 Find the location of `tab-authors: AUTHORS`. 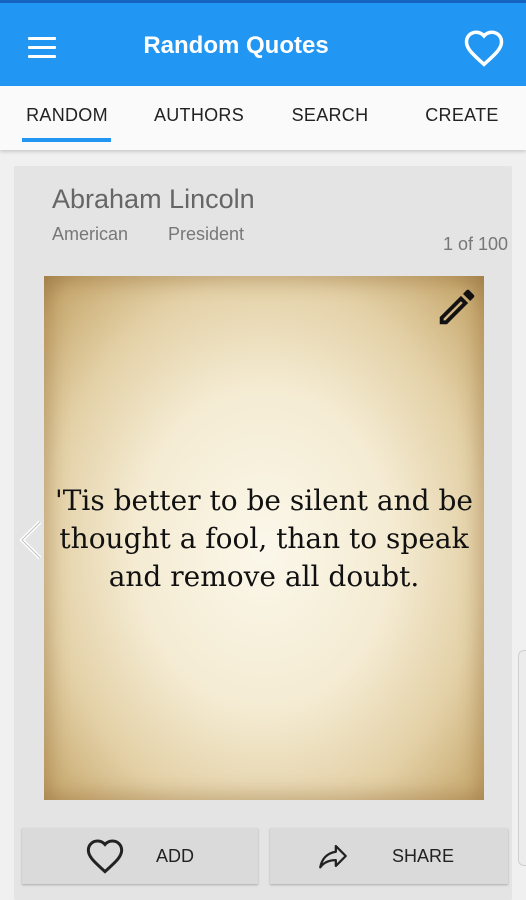

tab-authors: AUTHORS is located at coordinates (199, 118).